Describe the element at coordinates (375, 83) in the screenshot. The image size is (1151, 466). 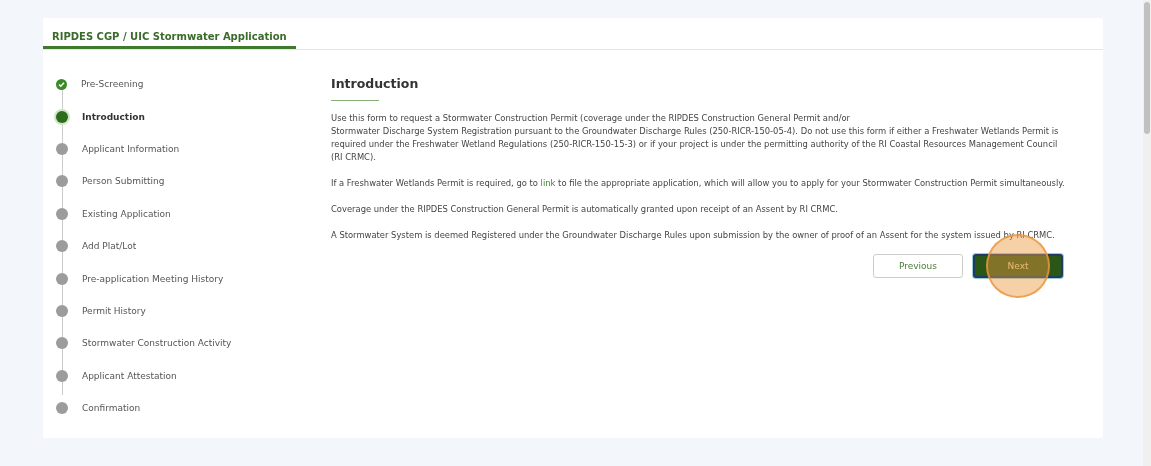
I see `section-heading: Introduction` at that location.